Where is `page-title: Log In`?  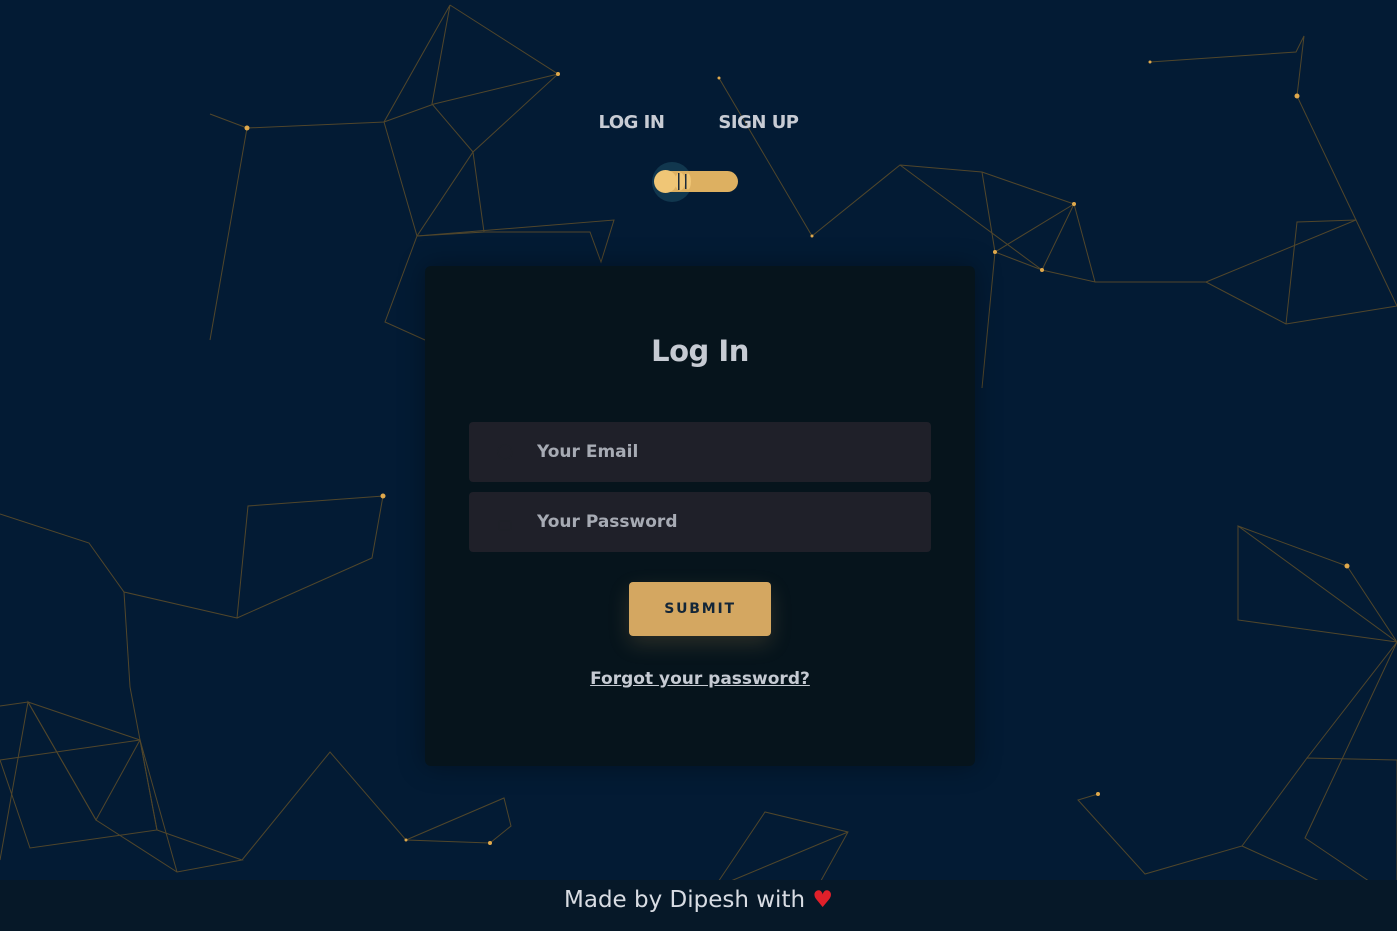
page-title: Log In is located at coordinates (700, 351).